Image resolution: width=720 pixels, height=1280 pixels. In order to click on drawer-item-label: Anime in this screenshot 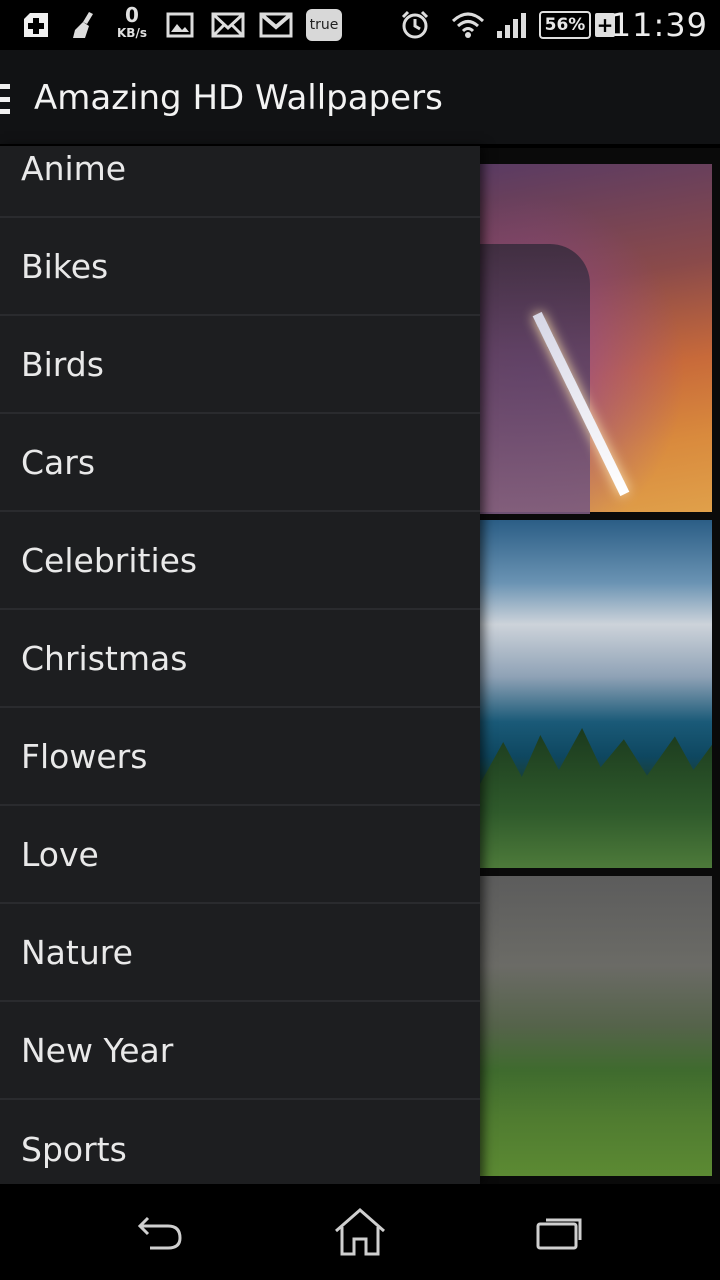, I will do `click(74, 168)`.